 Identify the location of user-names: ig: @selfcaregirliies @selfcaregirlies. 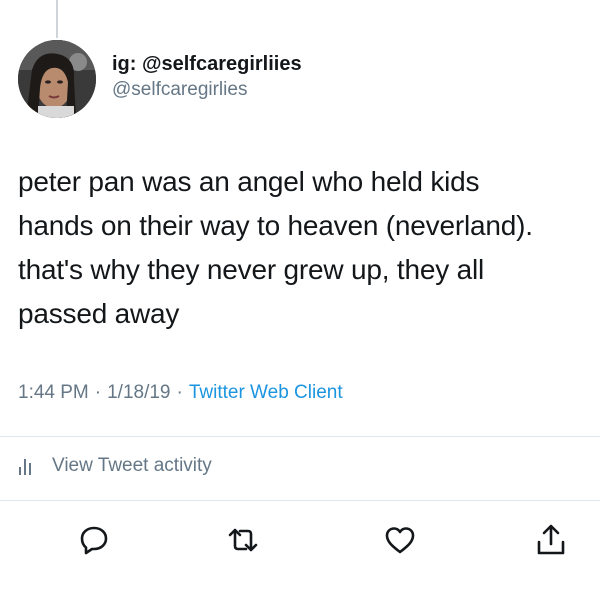
(207, 77).